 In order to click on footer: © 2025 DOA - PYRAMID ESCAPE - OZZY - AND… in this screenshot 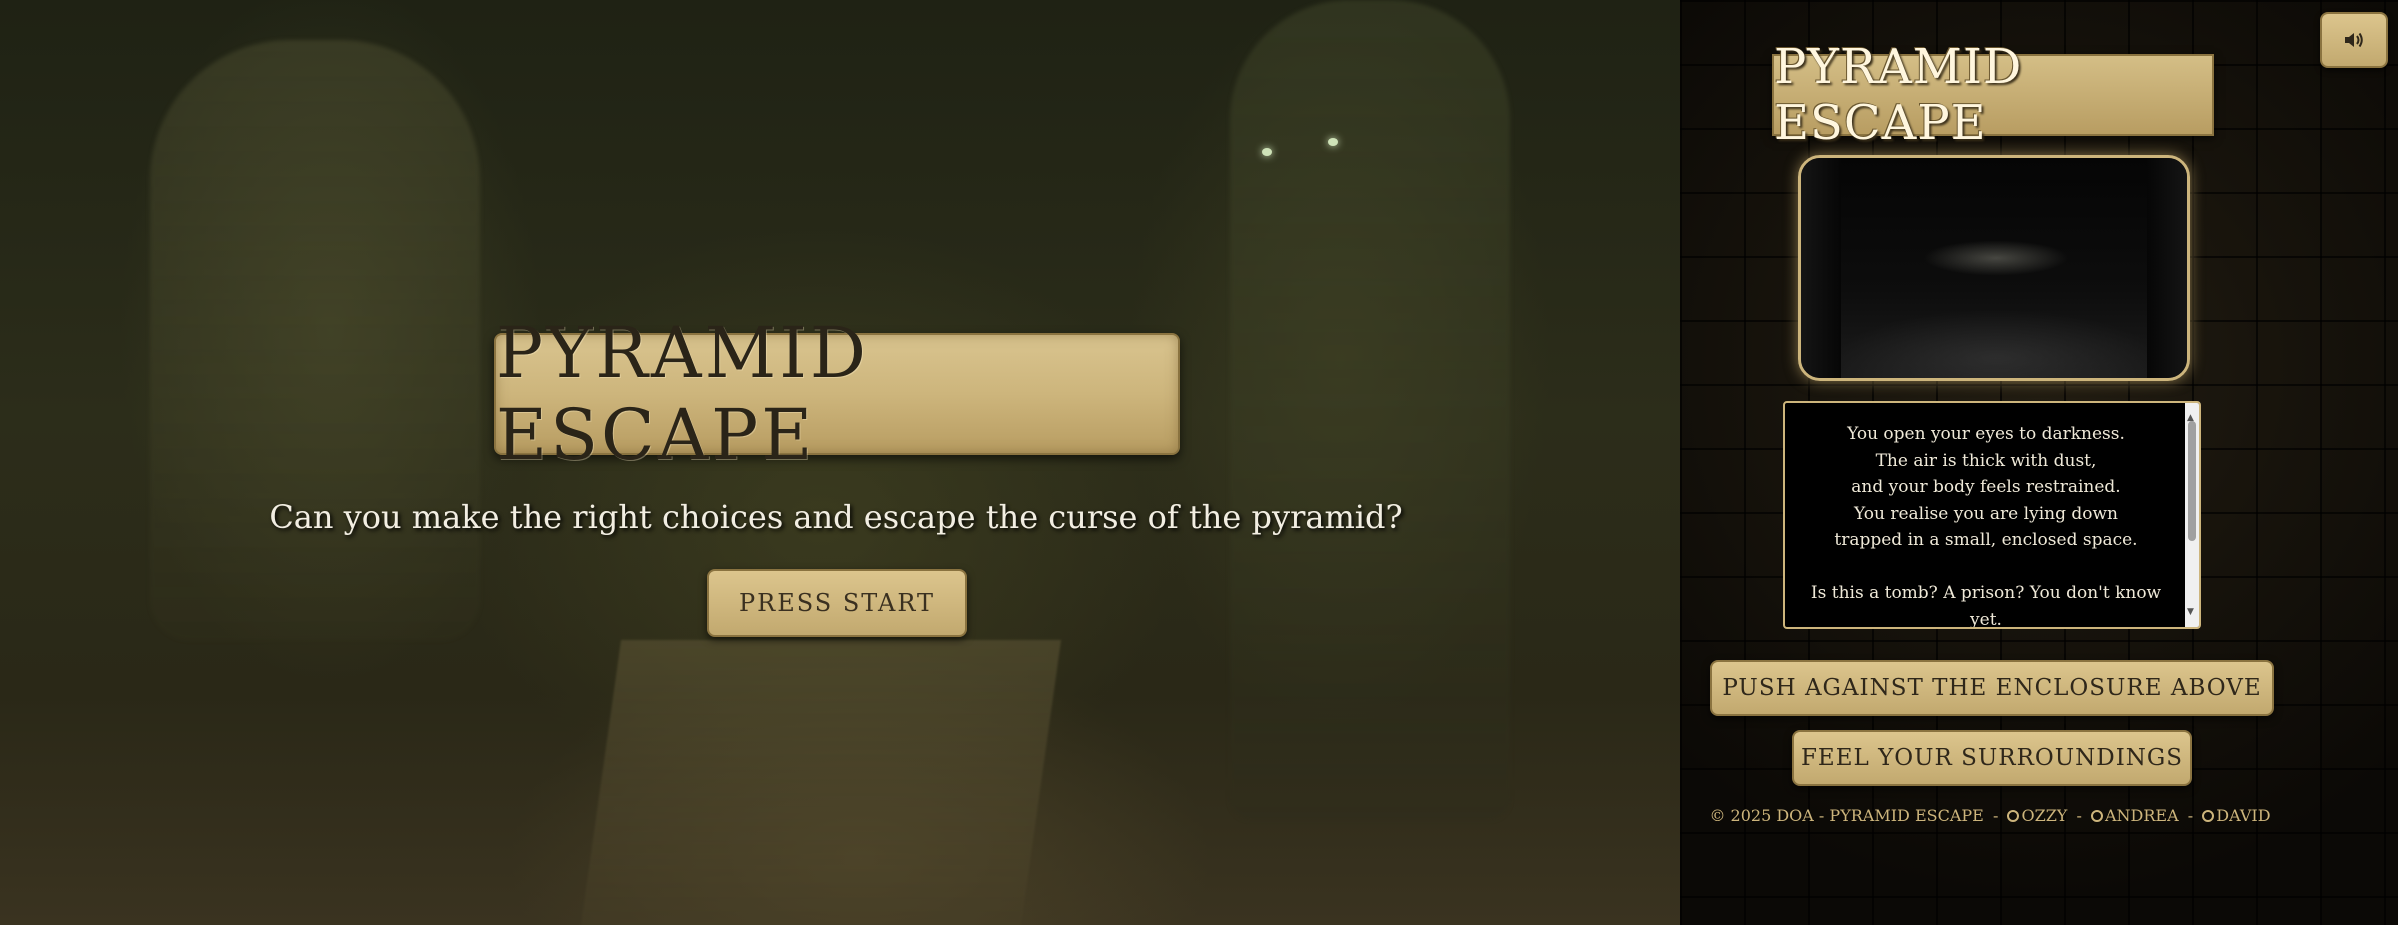, I will do `click(1990, 815)`.